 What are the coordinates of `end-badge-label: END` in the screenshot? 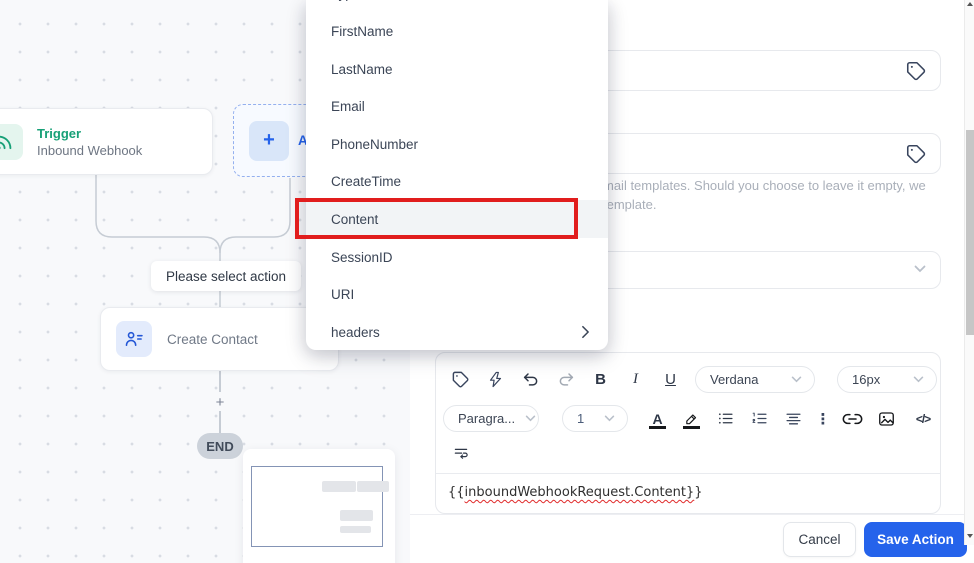 It's located at (220, 446).